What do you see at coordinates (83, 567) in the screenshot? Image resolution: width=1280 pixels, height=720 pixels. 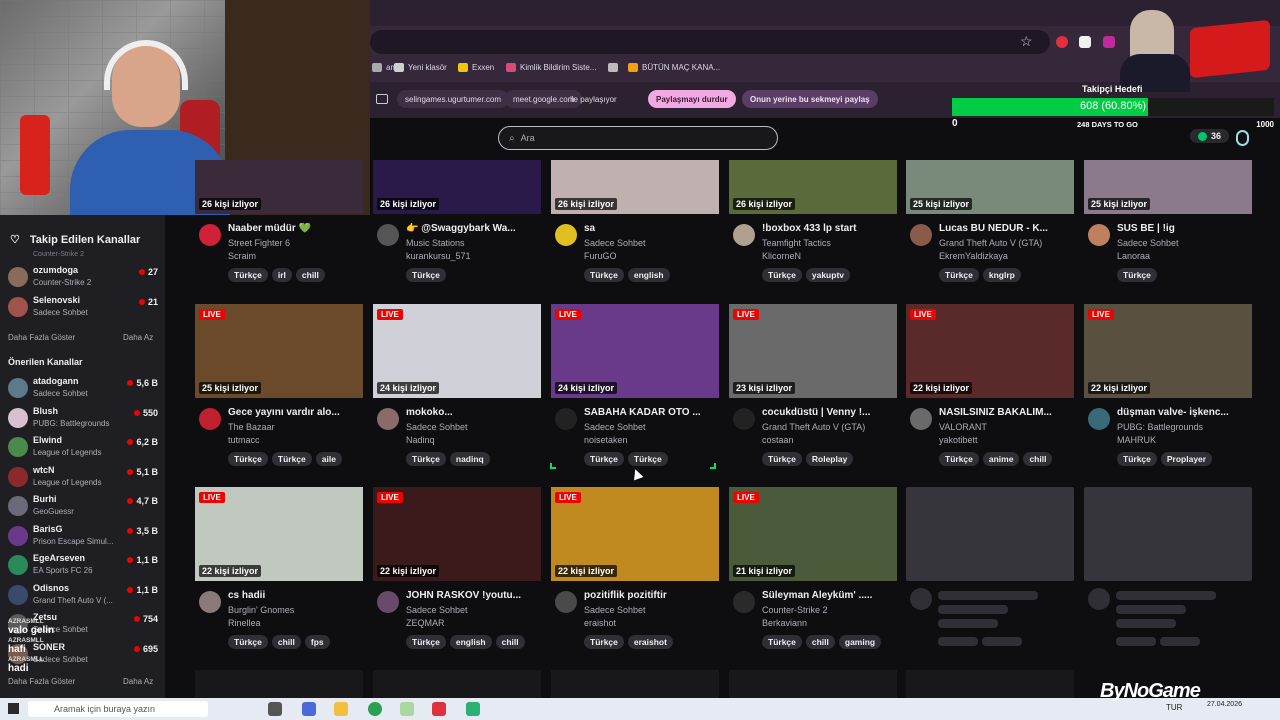 I see `sidebar-channel-item: EgeArseven EA Sports FC 26 1,1 B` at bounding box center [83, 567].